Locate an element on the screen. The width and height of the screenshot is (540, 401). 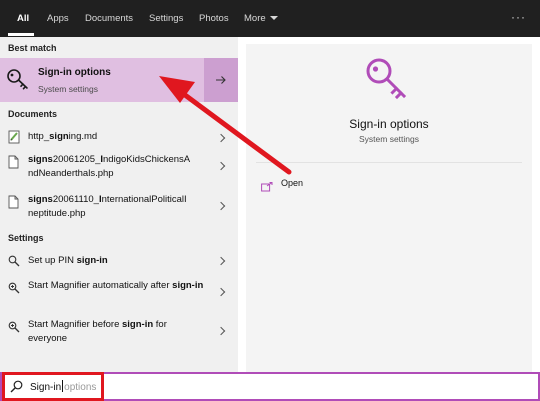
more-options-button: ··· is located at coordinates (518, 17).